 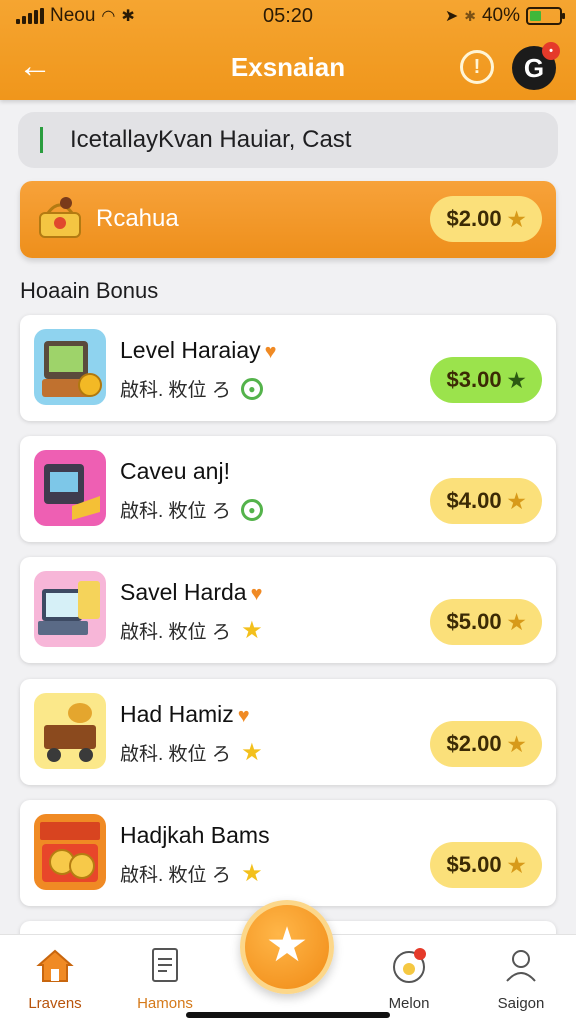 What do you see at coordinates (175, 471) in the screenshot?
I see `item-title: Caveu anj!` at bounding box center [175, 471].